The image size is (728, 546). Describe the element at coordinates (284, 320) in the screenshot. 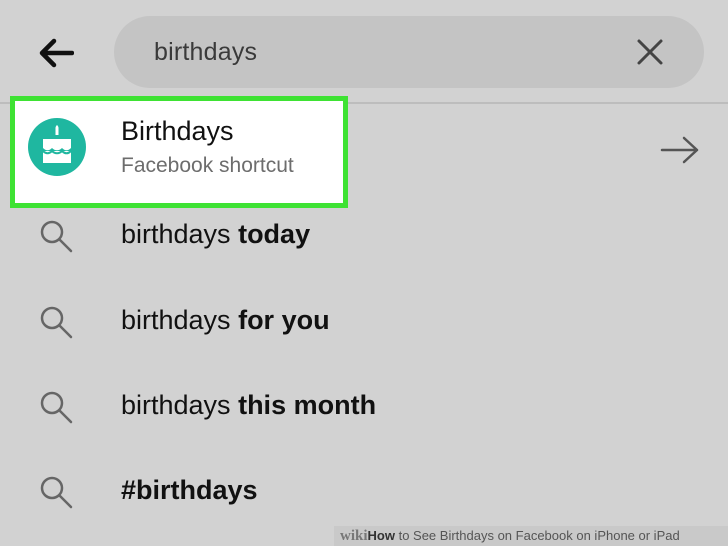

I see `suggestion-completion: for you` at that location.